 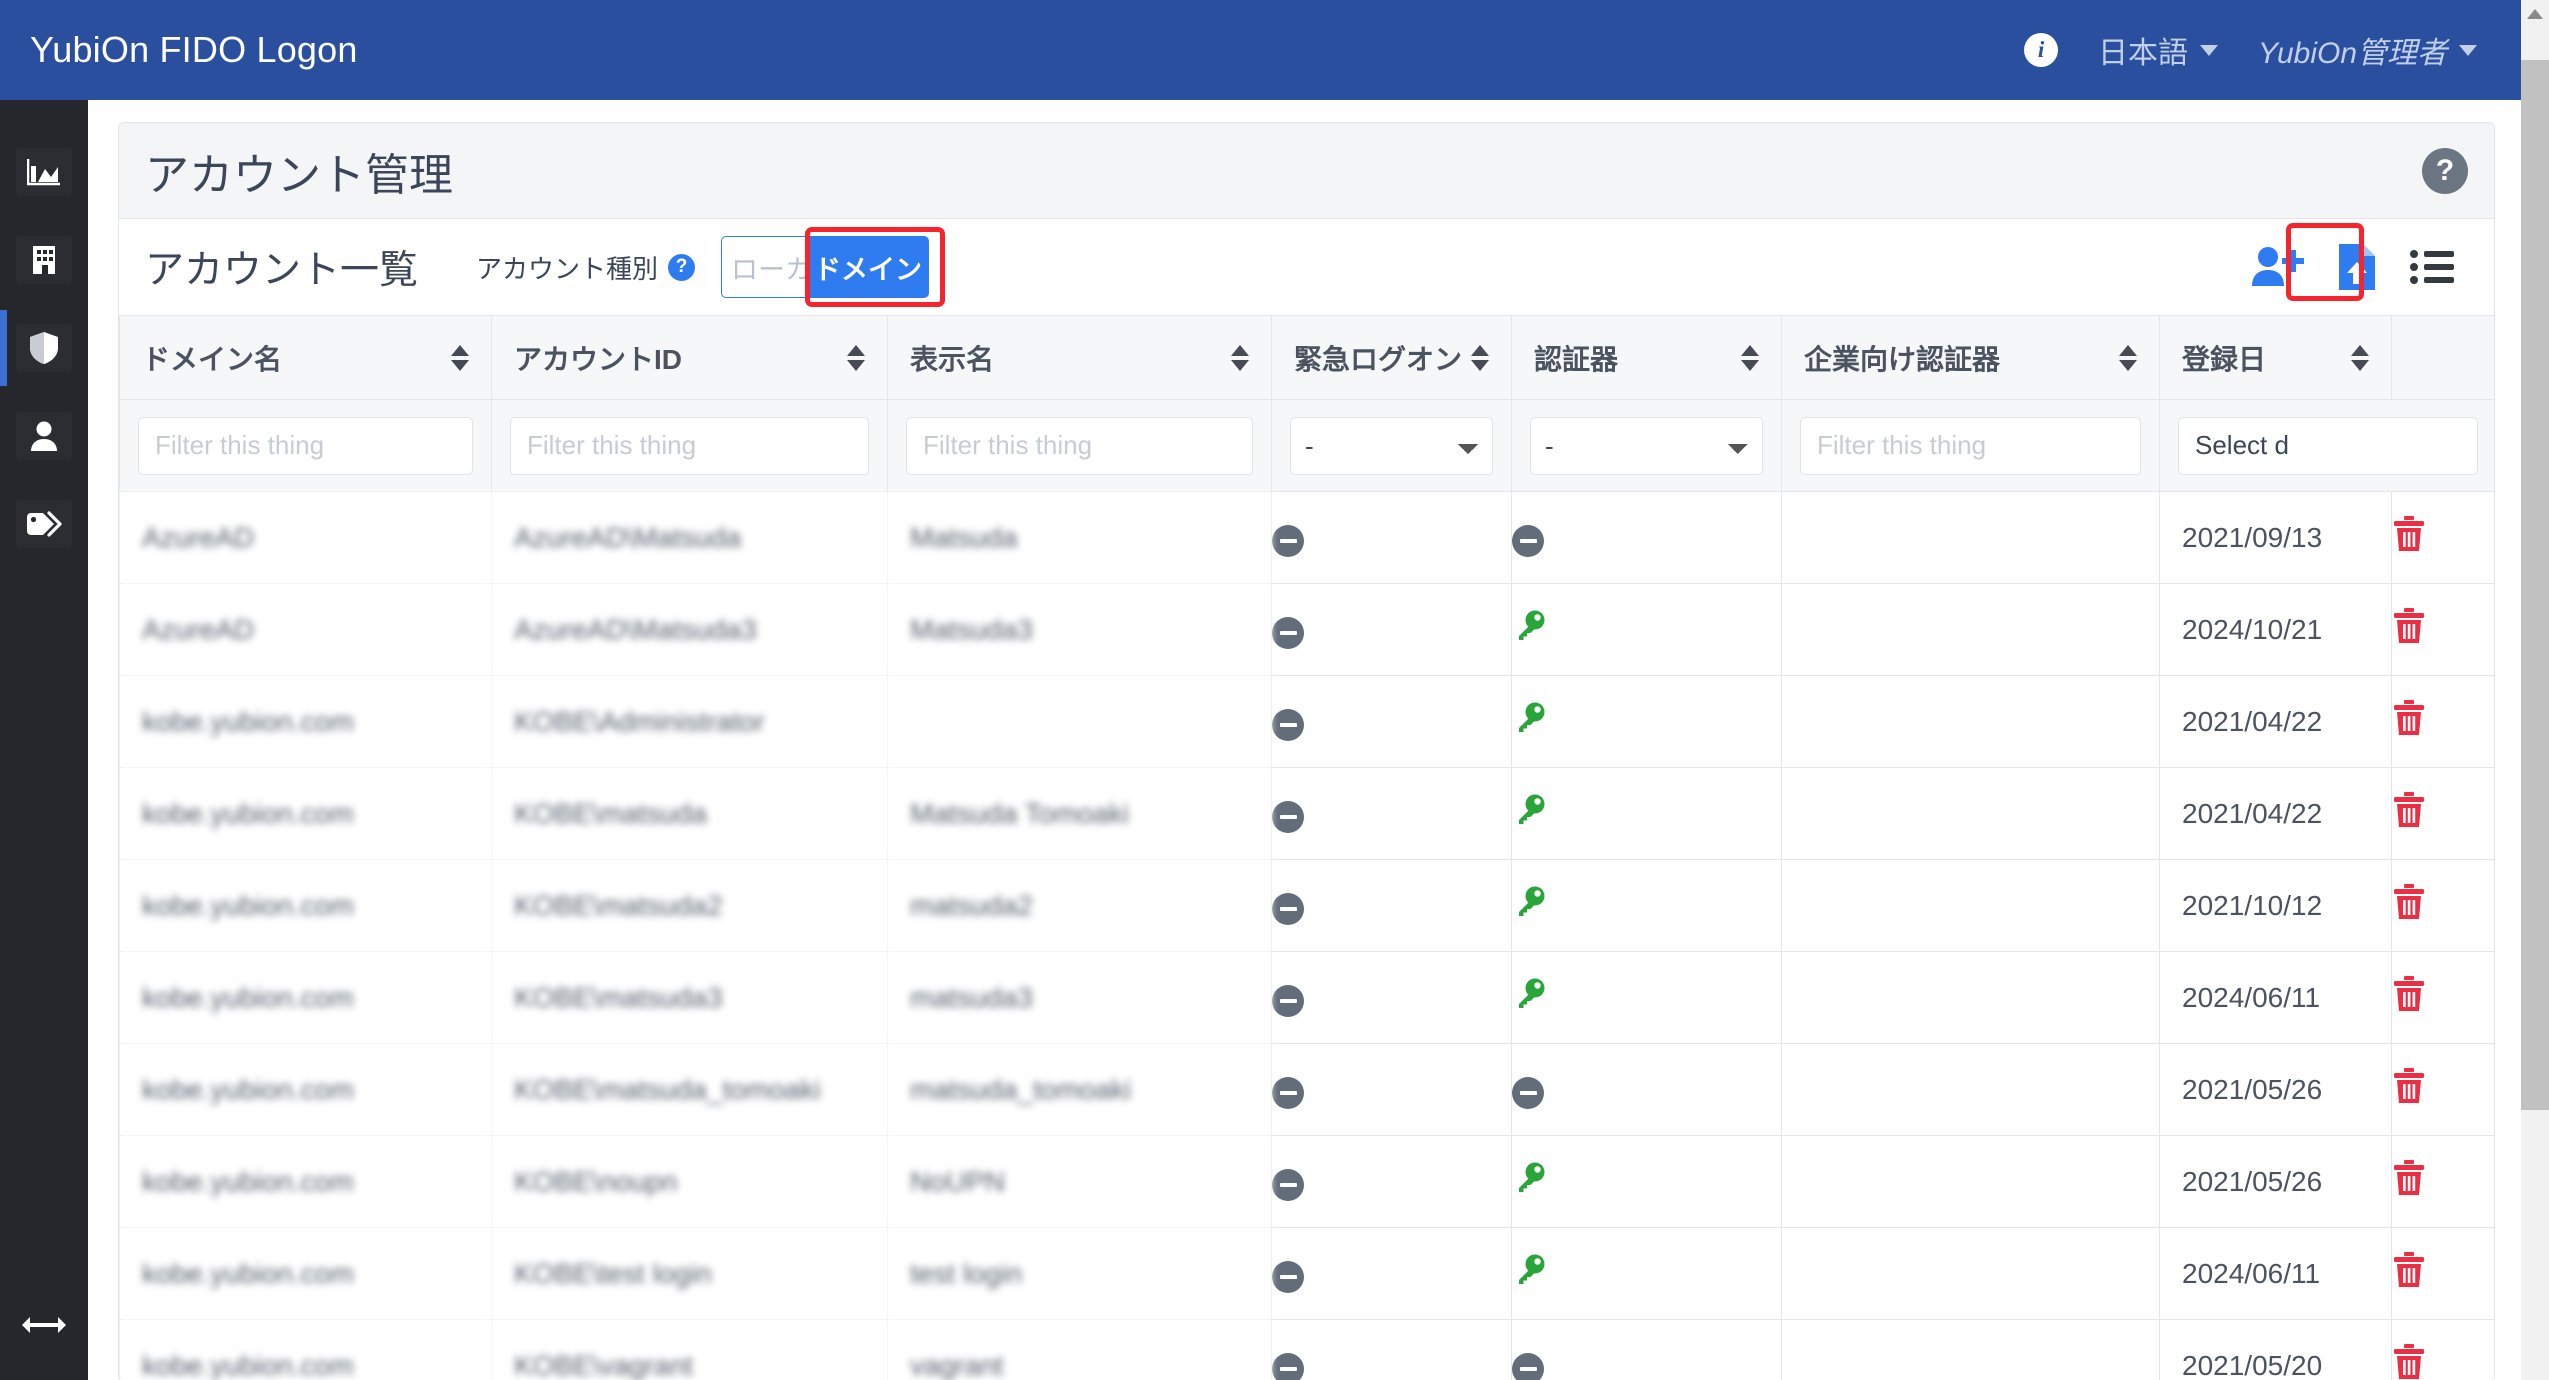 I want to click on filter-input-account-id, so click(x=689, y=445).